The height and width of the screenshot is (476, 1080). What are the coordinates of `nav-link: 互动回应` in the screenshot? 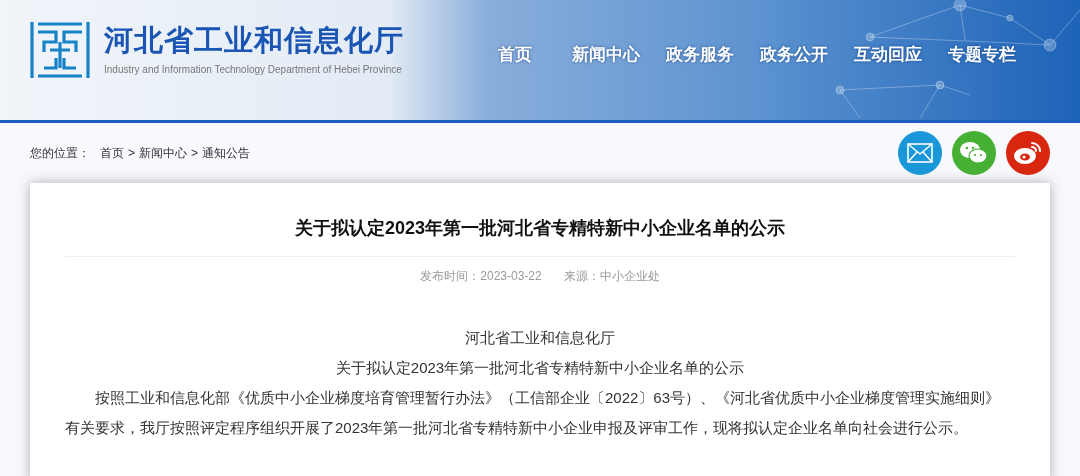 It's located at (888, 55).